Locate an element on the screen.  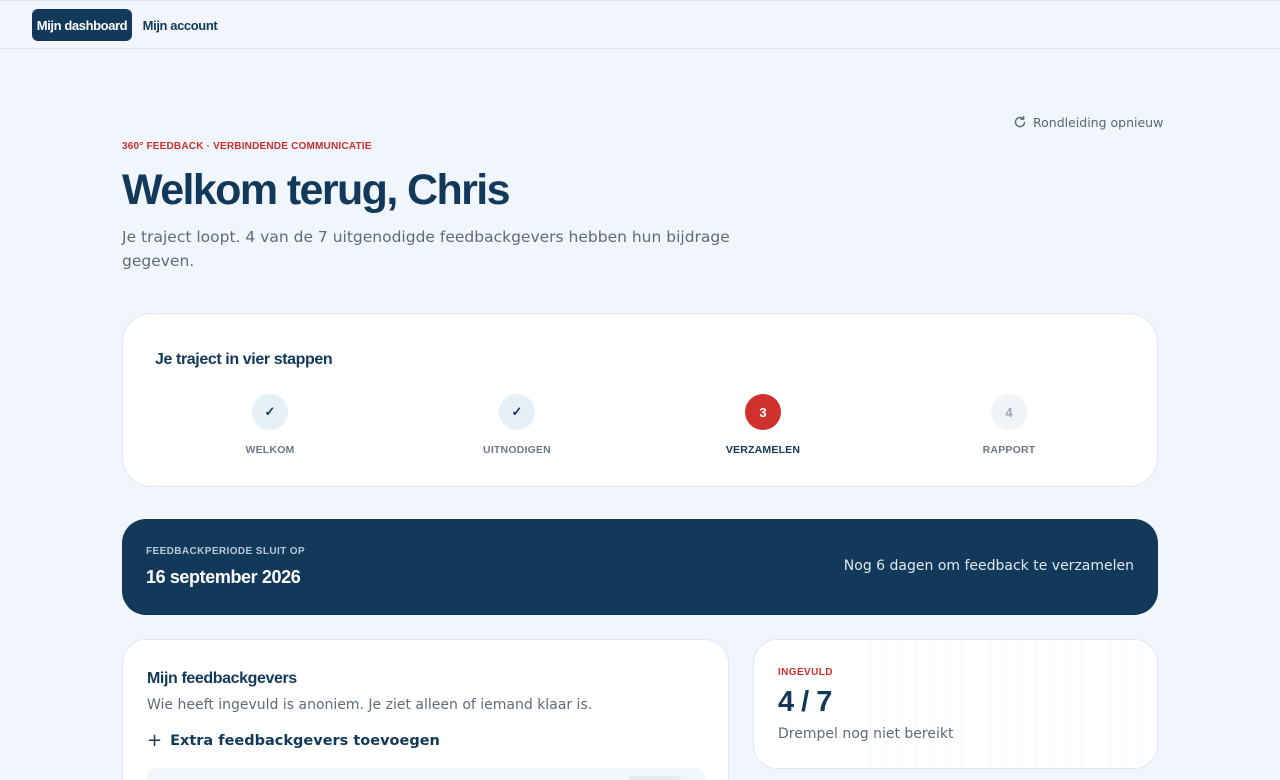
add-feedback-givers-button: + Extra feedbackgevers toevoegen is located at coordinates (293, 740).